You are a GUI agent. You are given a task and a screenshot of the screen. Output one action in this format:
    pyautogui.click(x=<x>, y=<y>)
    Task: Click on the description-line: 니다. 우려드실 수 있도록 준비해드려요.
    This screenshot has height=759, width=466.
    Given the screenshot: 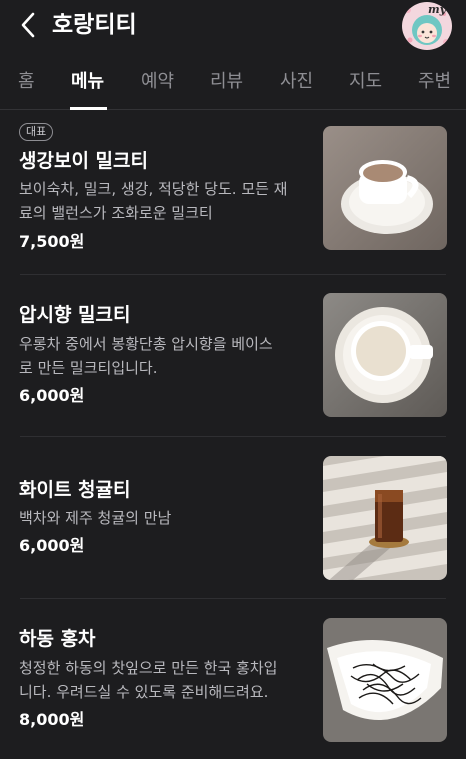 What is the action you would take?
    pyautogui.click(x=144, y=692)
    